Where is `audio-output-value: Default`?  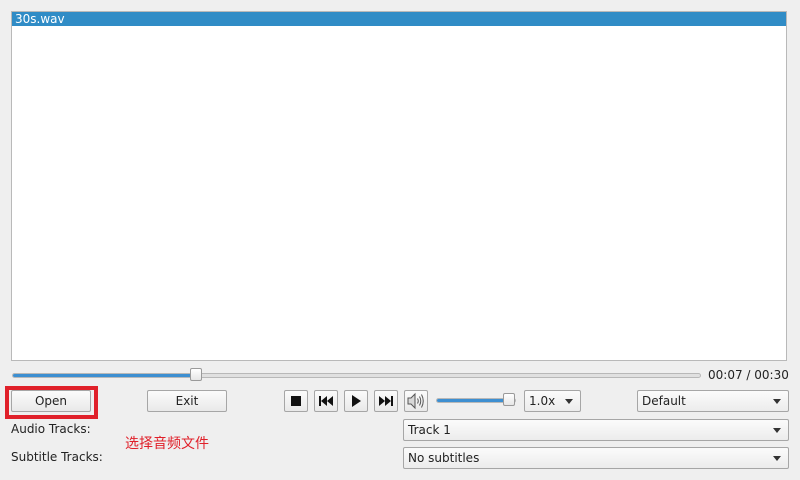
audio-output-value: Default is located at coordinates (664, 401).